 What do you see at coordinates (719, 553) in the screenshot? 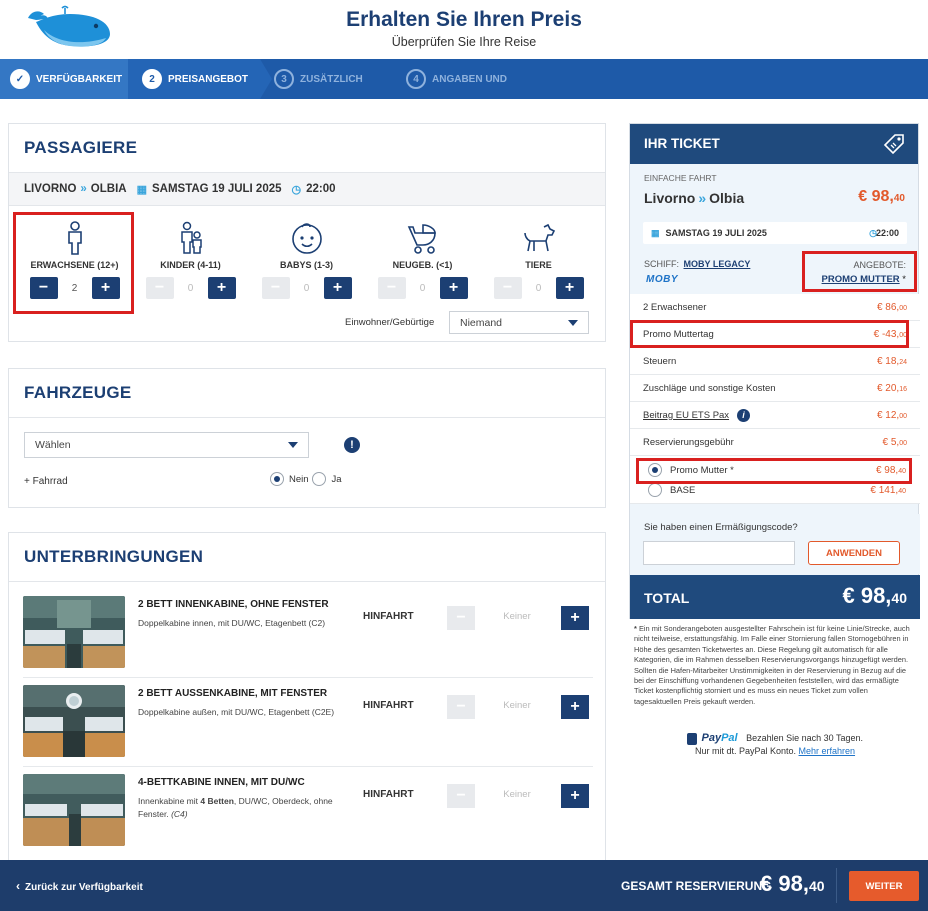
I see `discount-code-input` at bounding box center [719, 553].